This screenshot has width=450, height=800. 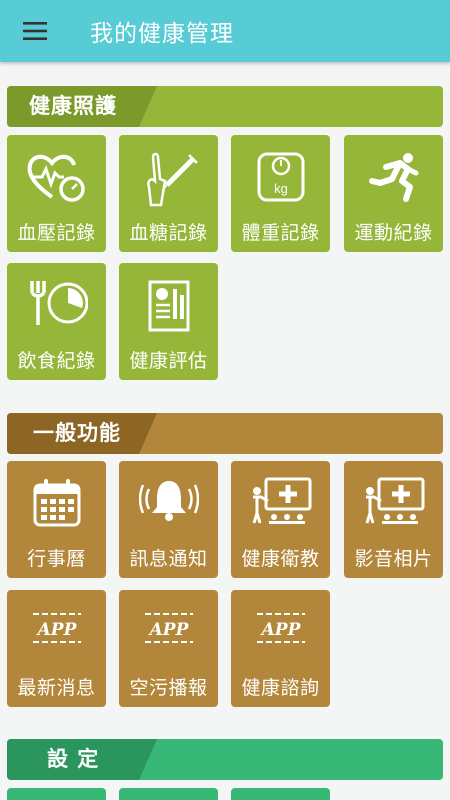 I want to click on tile-label: 最新消息, so click(x=56, y=688).